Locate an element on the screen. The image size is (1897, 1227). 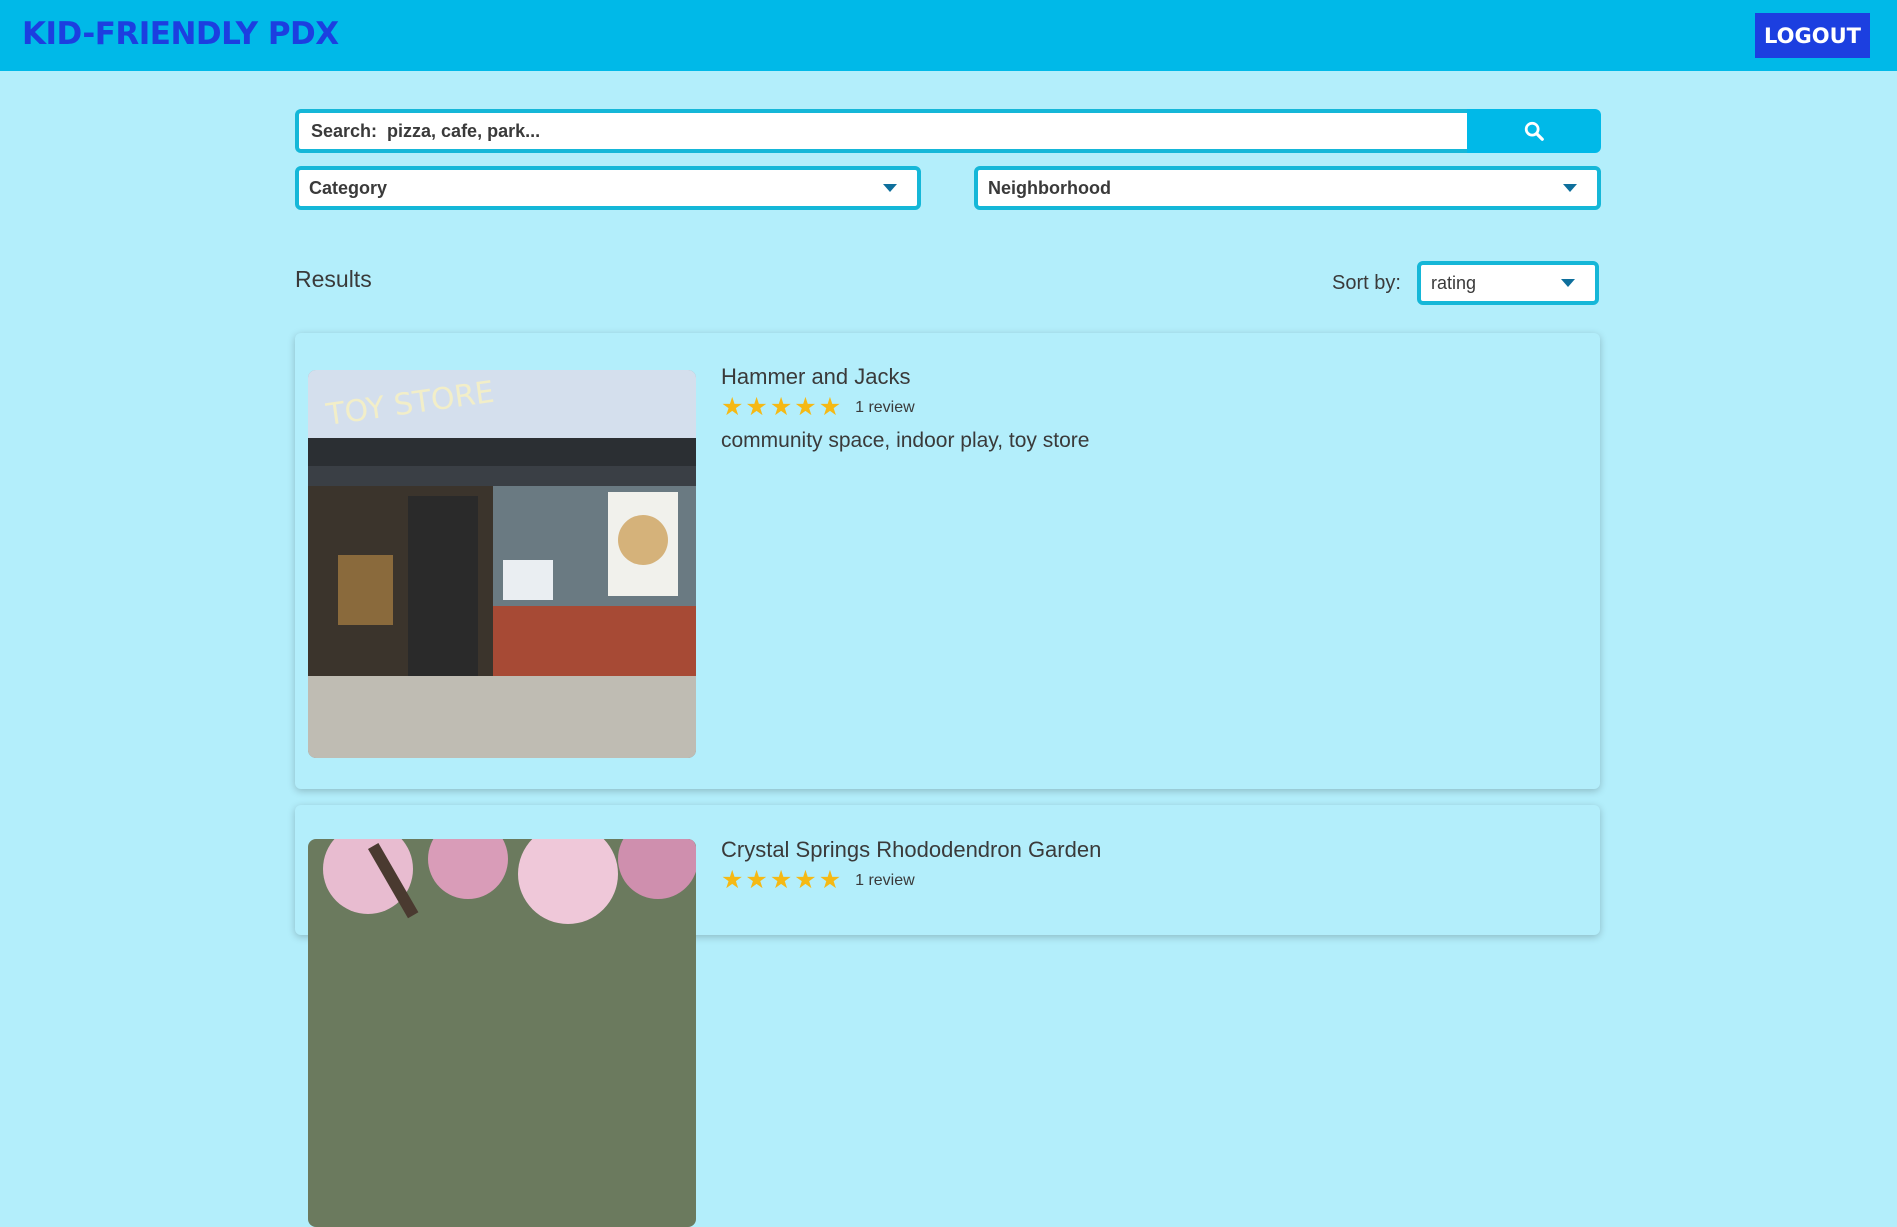
search-icon is located at coordinates (1534, 131).